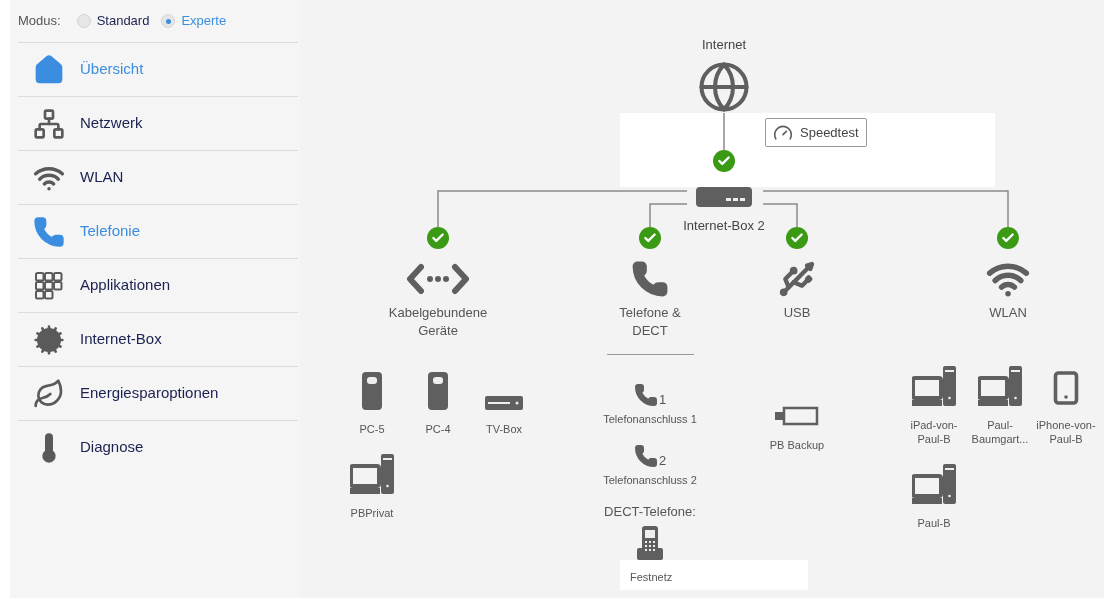 The width and height of the screenshot is (1104, 598). I want to click on node-label: Internet-Box 2, so click(724, 226).